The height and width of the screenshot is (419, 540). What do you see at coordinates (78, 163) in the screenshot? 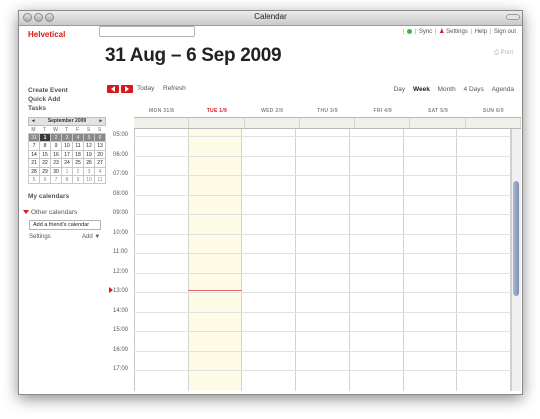
I see `mini-calendar-day: 25` at bounding box center [78, 163].